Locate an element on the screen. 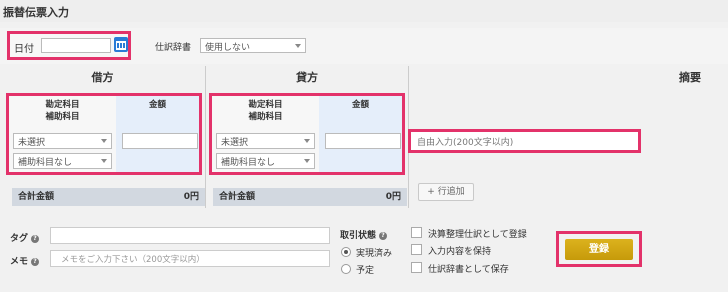 Image resolution: width=728 pixels, height=292 pixels. credit-account-header: 勘定科目 補助科目 is located at coordinates (265, 111).